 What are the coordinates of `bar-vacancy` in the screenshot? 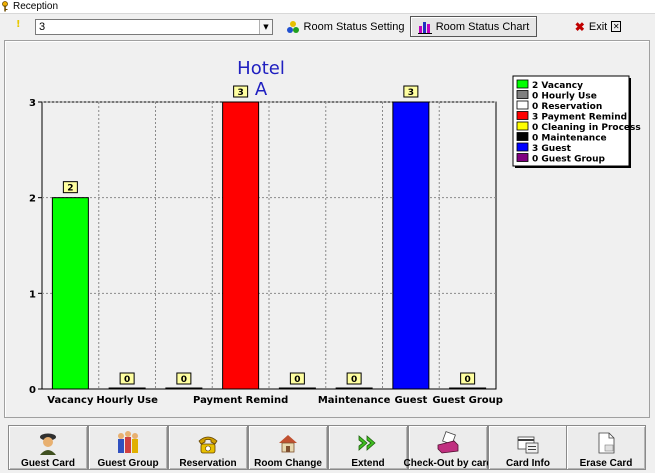 It's located at (70, 293).